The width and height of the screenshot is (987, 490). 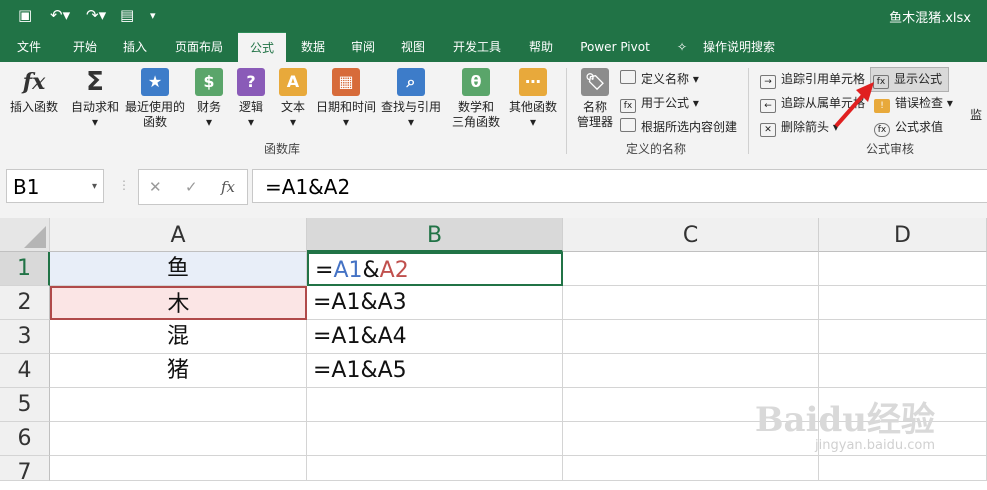 What do you see at coordinates (262, 47) in the screenshot?
I see `tab-formulas: 公式` at bounding box center [262, 47].